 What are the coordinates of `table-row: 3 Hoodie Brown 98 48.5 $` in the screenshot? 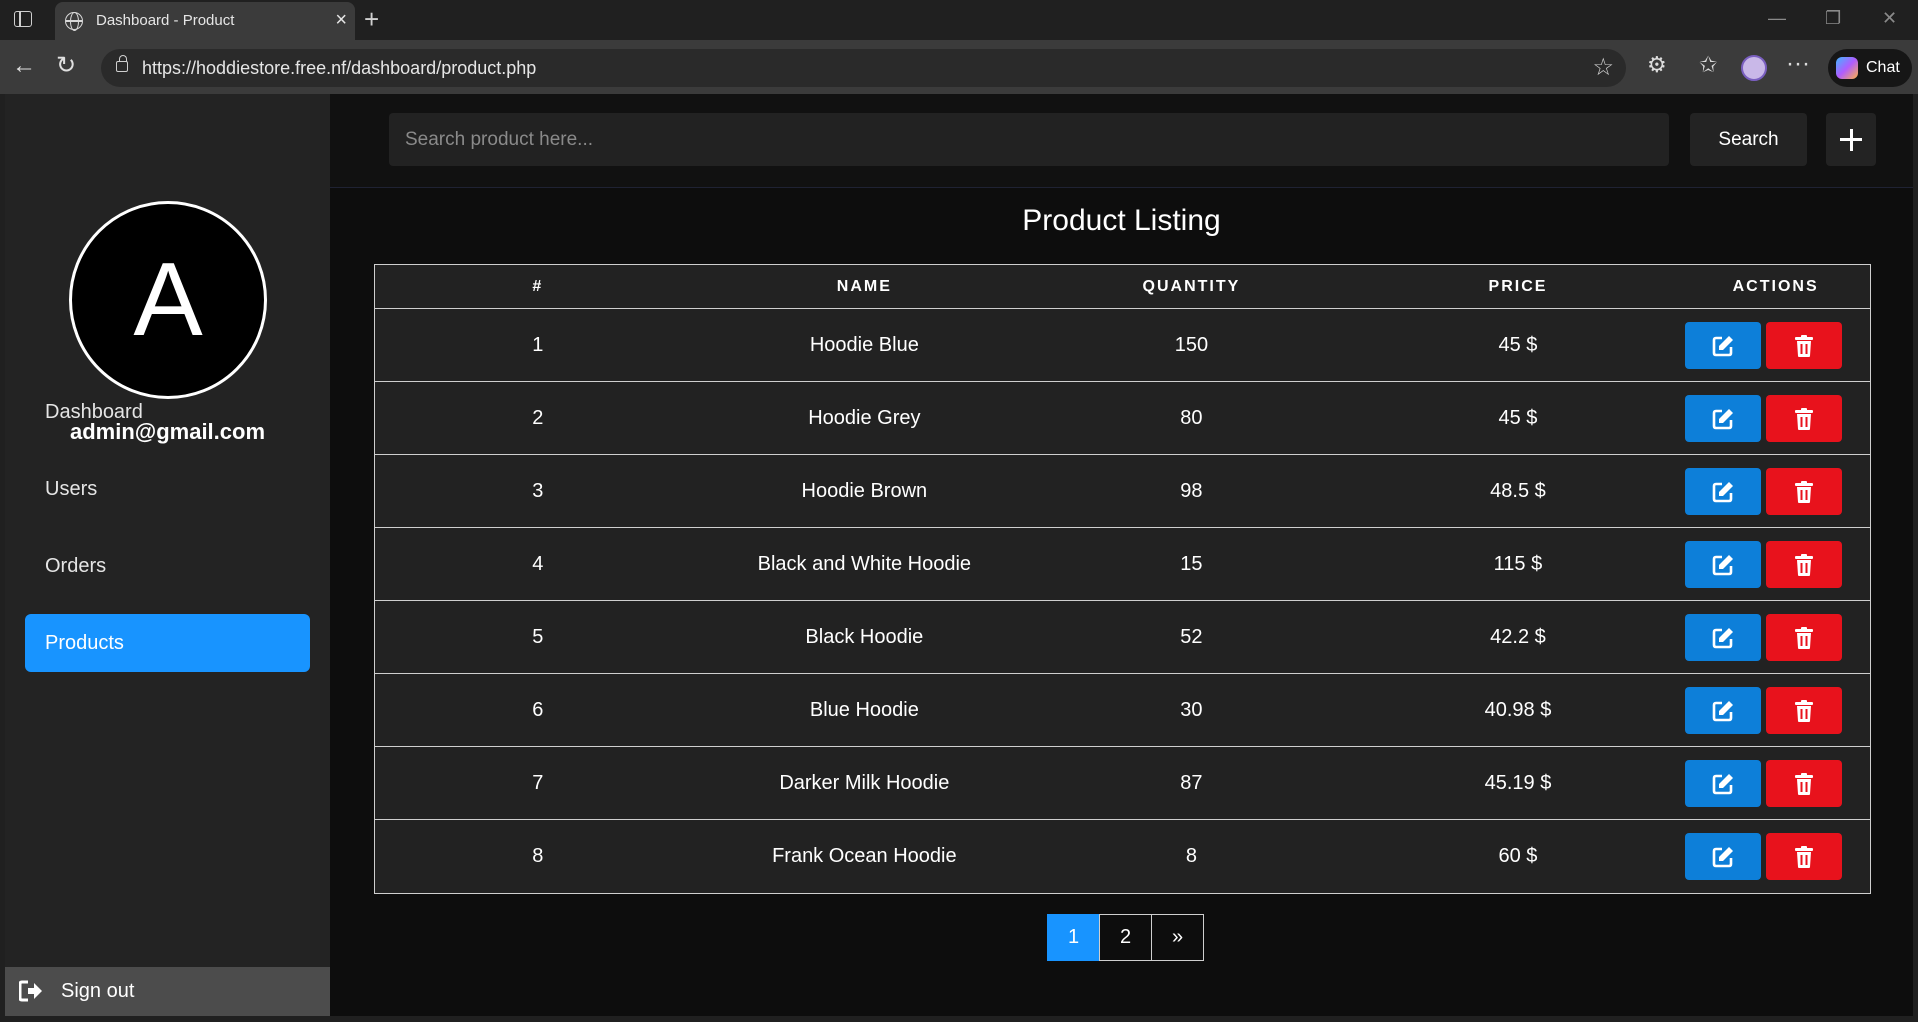 It's located at (1122, 491).